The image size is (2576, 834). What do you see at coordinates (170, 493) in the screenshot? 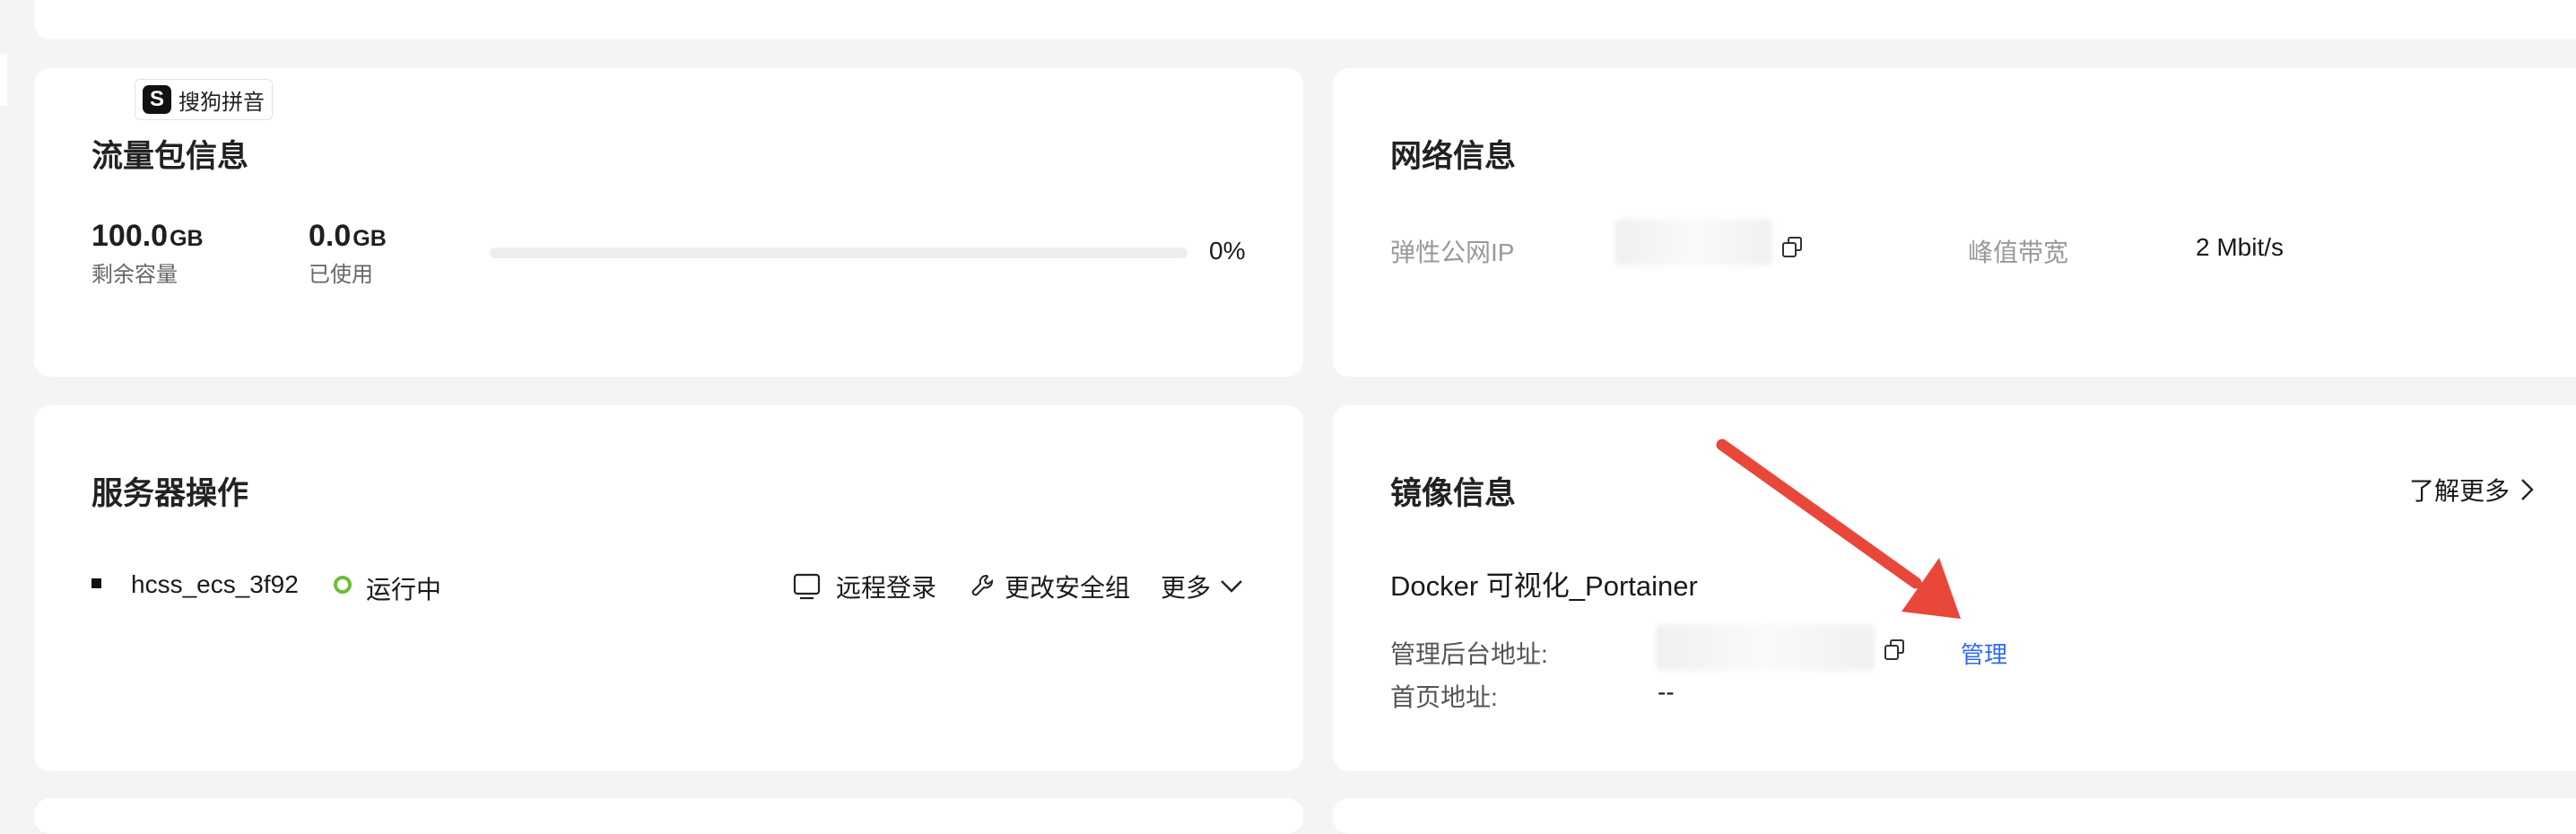
I see `server-ops-title: 服务器操作` at bounding box center [170, 493].